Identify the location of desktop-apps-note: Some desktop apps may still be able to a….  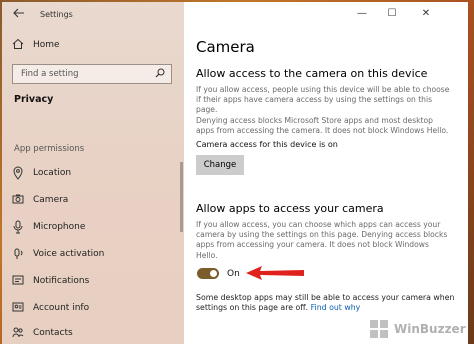
(326, 303).